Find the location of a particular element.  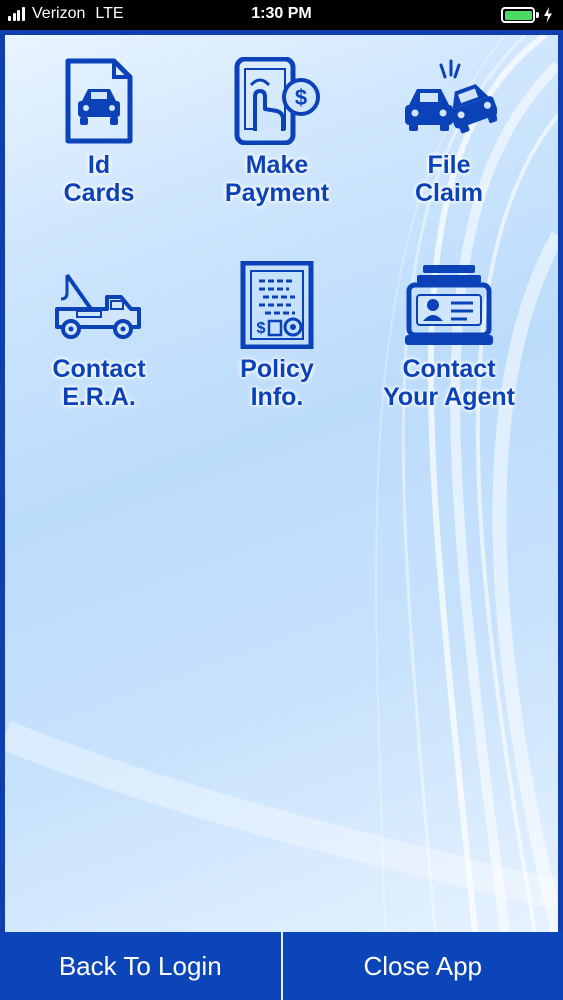

tile-label: Contact Your Agent is located at coordinates (449, 383).